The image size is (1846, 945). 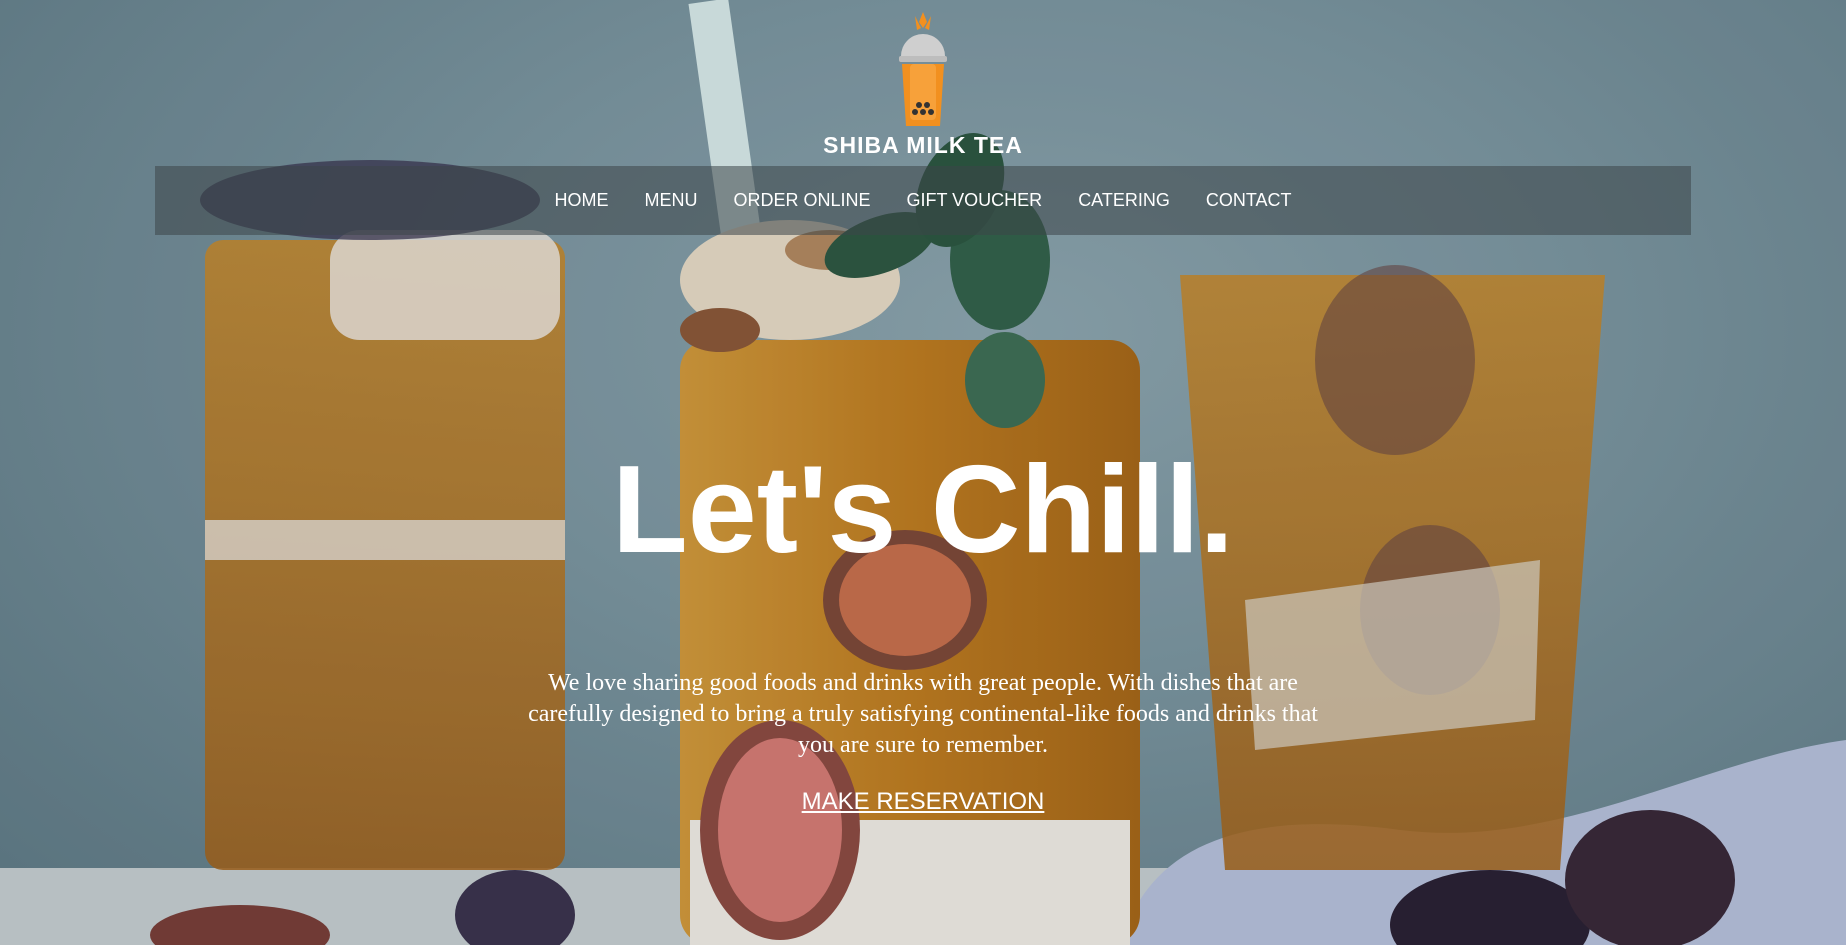 What do you see at coordinates (581, 200) in the screenshot?
I see `nav-item-home: HOME` at bounding box center [581, 200].